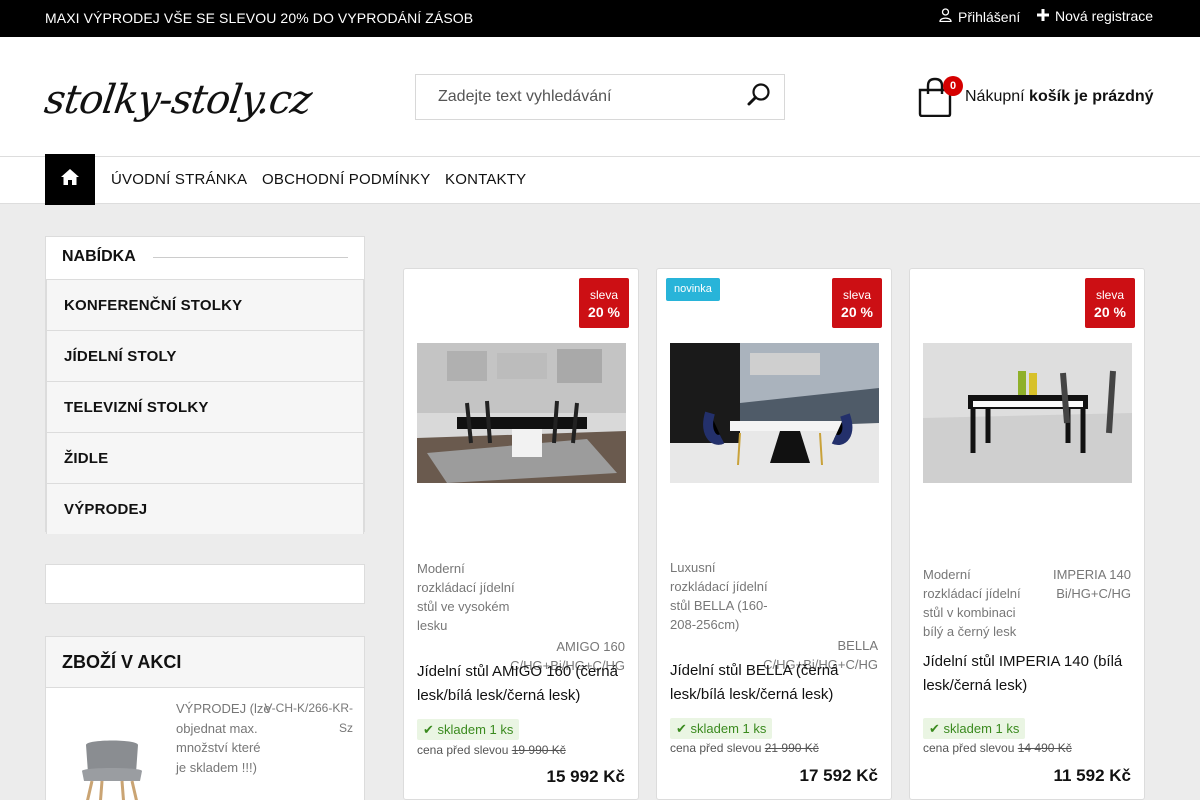 The height and width of the screenshot is (800, 1200). I want to click on nav-item-contacts: KONTAKTY, so click(485, 179).